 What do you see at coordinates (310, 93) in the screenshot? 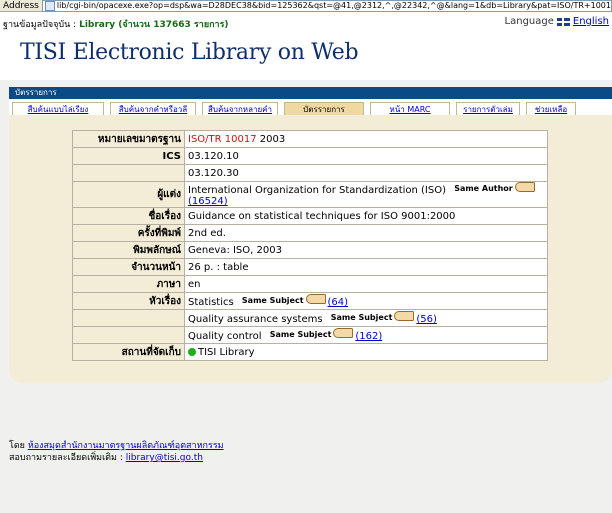
I see `section-bar: บัตรรายการ` at bounding box center [310, 93].